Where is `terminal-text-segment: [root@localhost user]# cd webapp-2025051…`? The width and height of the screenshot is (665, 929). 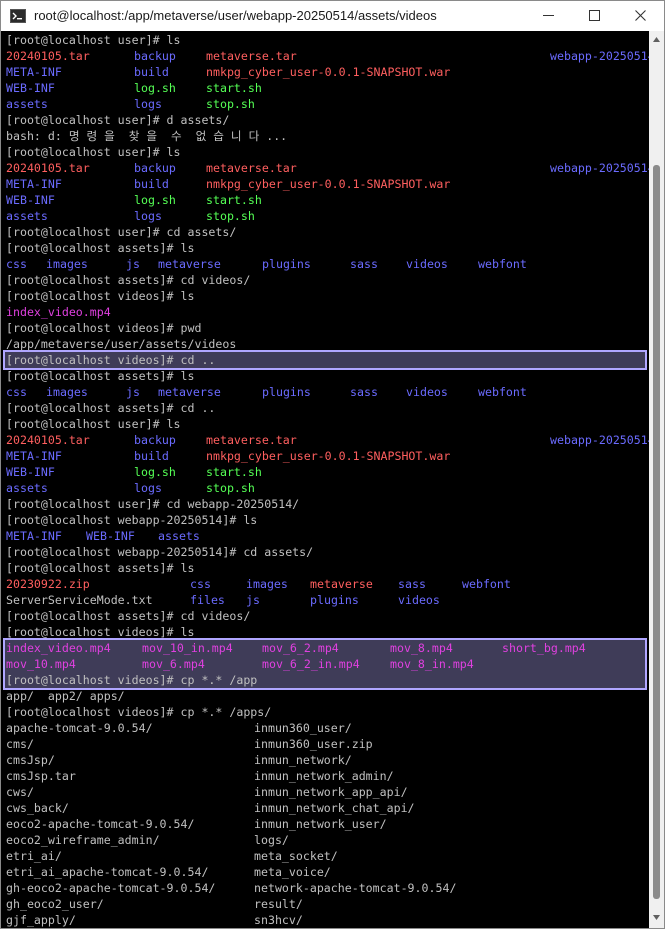 terminal-text-segment: [root@localhost user]# cd webapp-2025051… is located at coordinates (153, 504).